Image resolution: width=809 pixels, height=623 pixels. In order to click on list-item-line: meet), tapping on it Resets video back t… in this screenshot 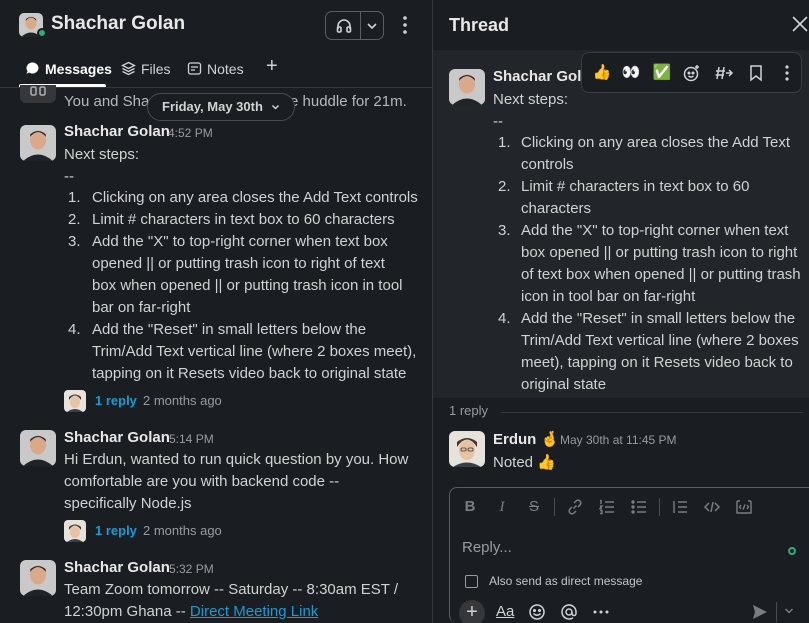, I will do `click(657, 362)`.